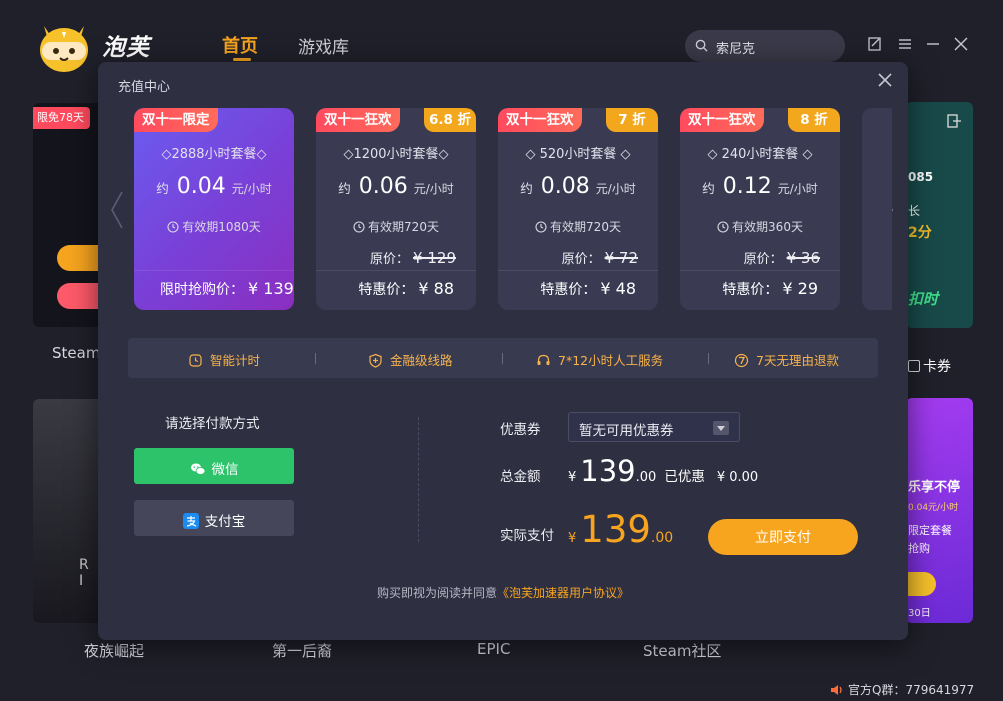  Describe the element at coordinates (902, 689) in the screenshot. I see `official-qq-group: 官方Q群：779641977` at that location.